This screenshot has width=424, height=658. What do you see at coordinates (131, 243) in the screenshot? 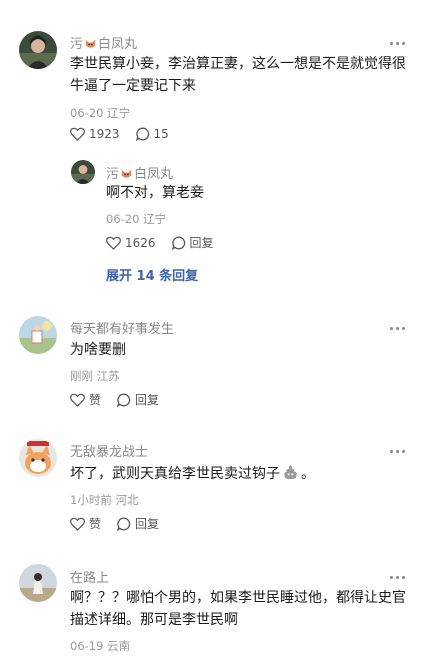
I see `like-button: 1626` at bounding box center [131, 243].